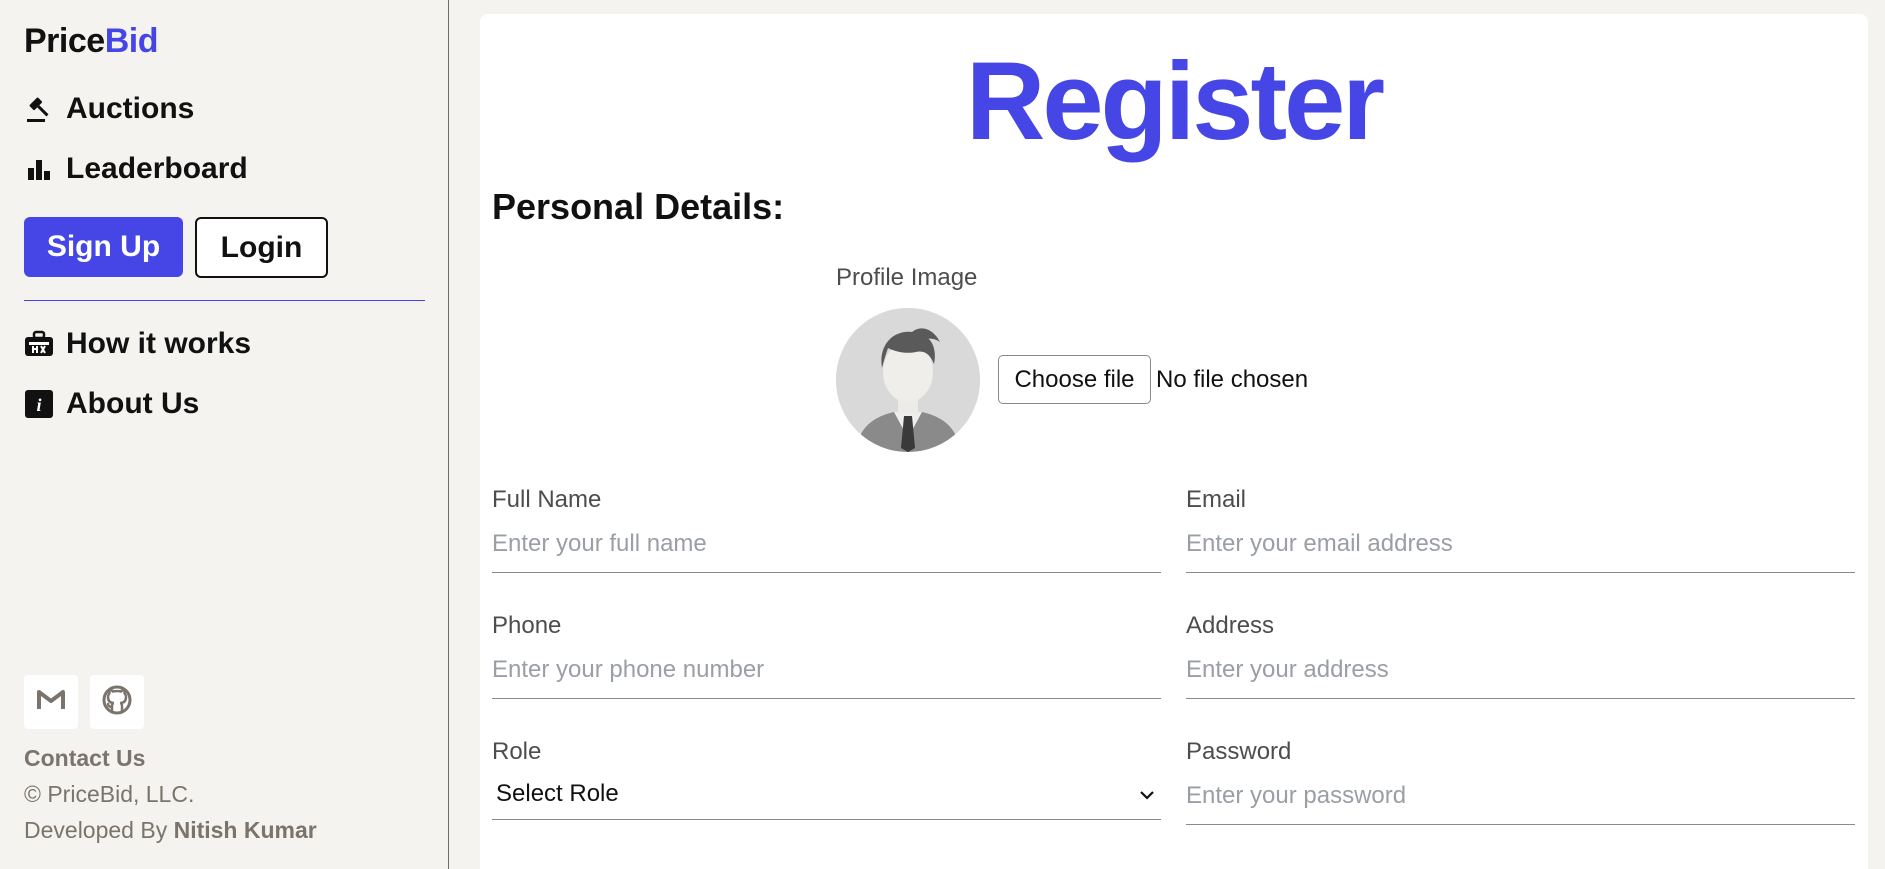 This screenshot has width=1885, height=869. I want to click on phone-label: Phone, so click(527, 625).